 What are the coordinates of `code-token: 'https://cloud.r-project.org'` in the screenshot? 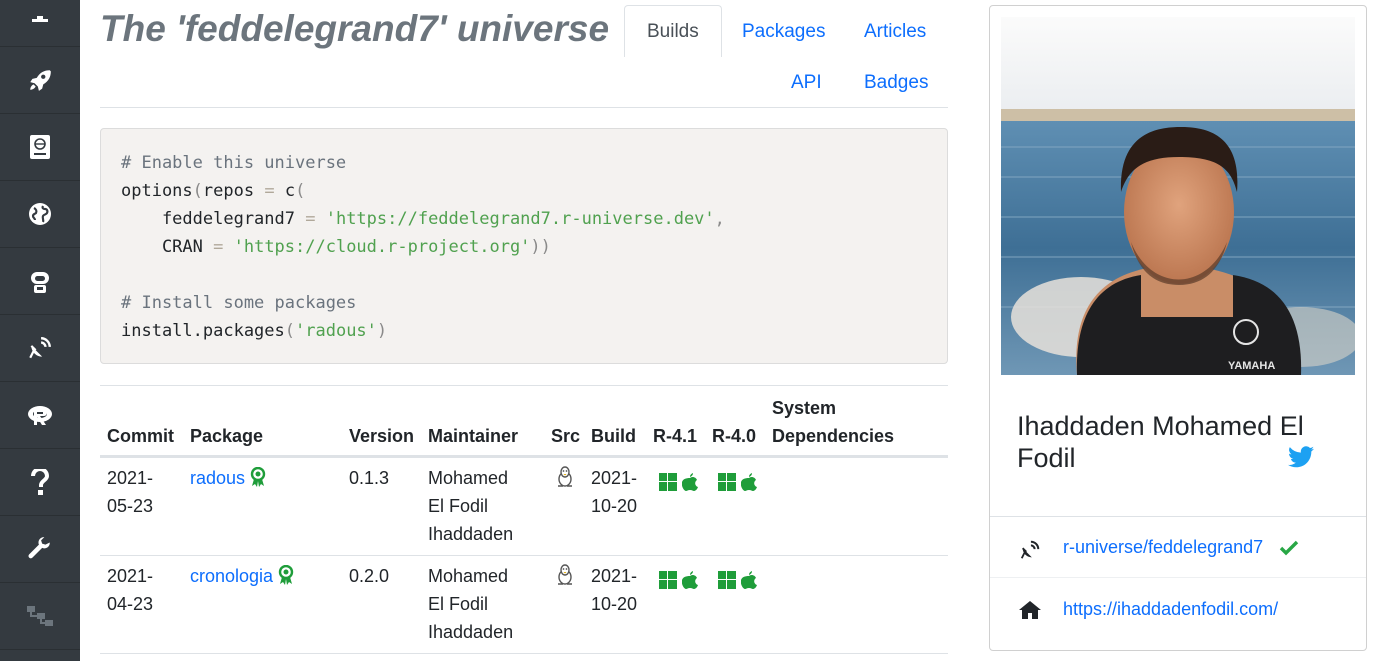 It's located at (382, 247).